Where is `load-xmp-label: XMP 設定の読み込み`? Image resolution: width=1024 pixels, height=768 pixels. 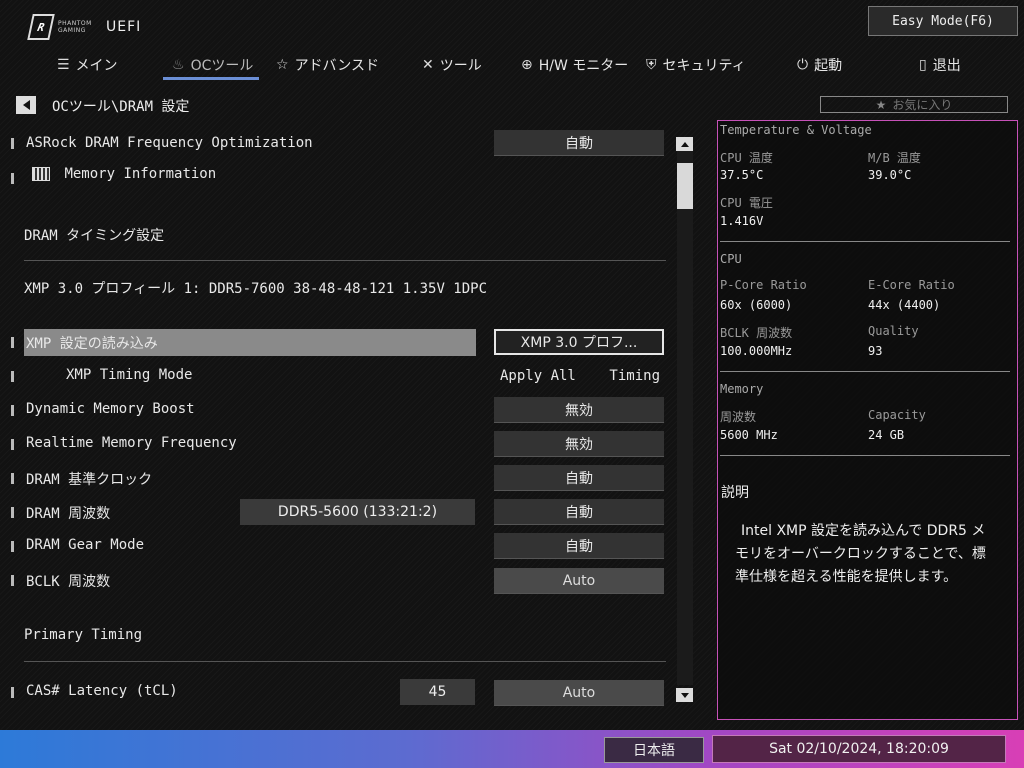
load-xmp-label: XMP 設定の読み込み is located at coordinates (92, 344).